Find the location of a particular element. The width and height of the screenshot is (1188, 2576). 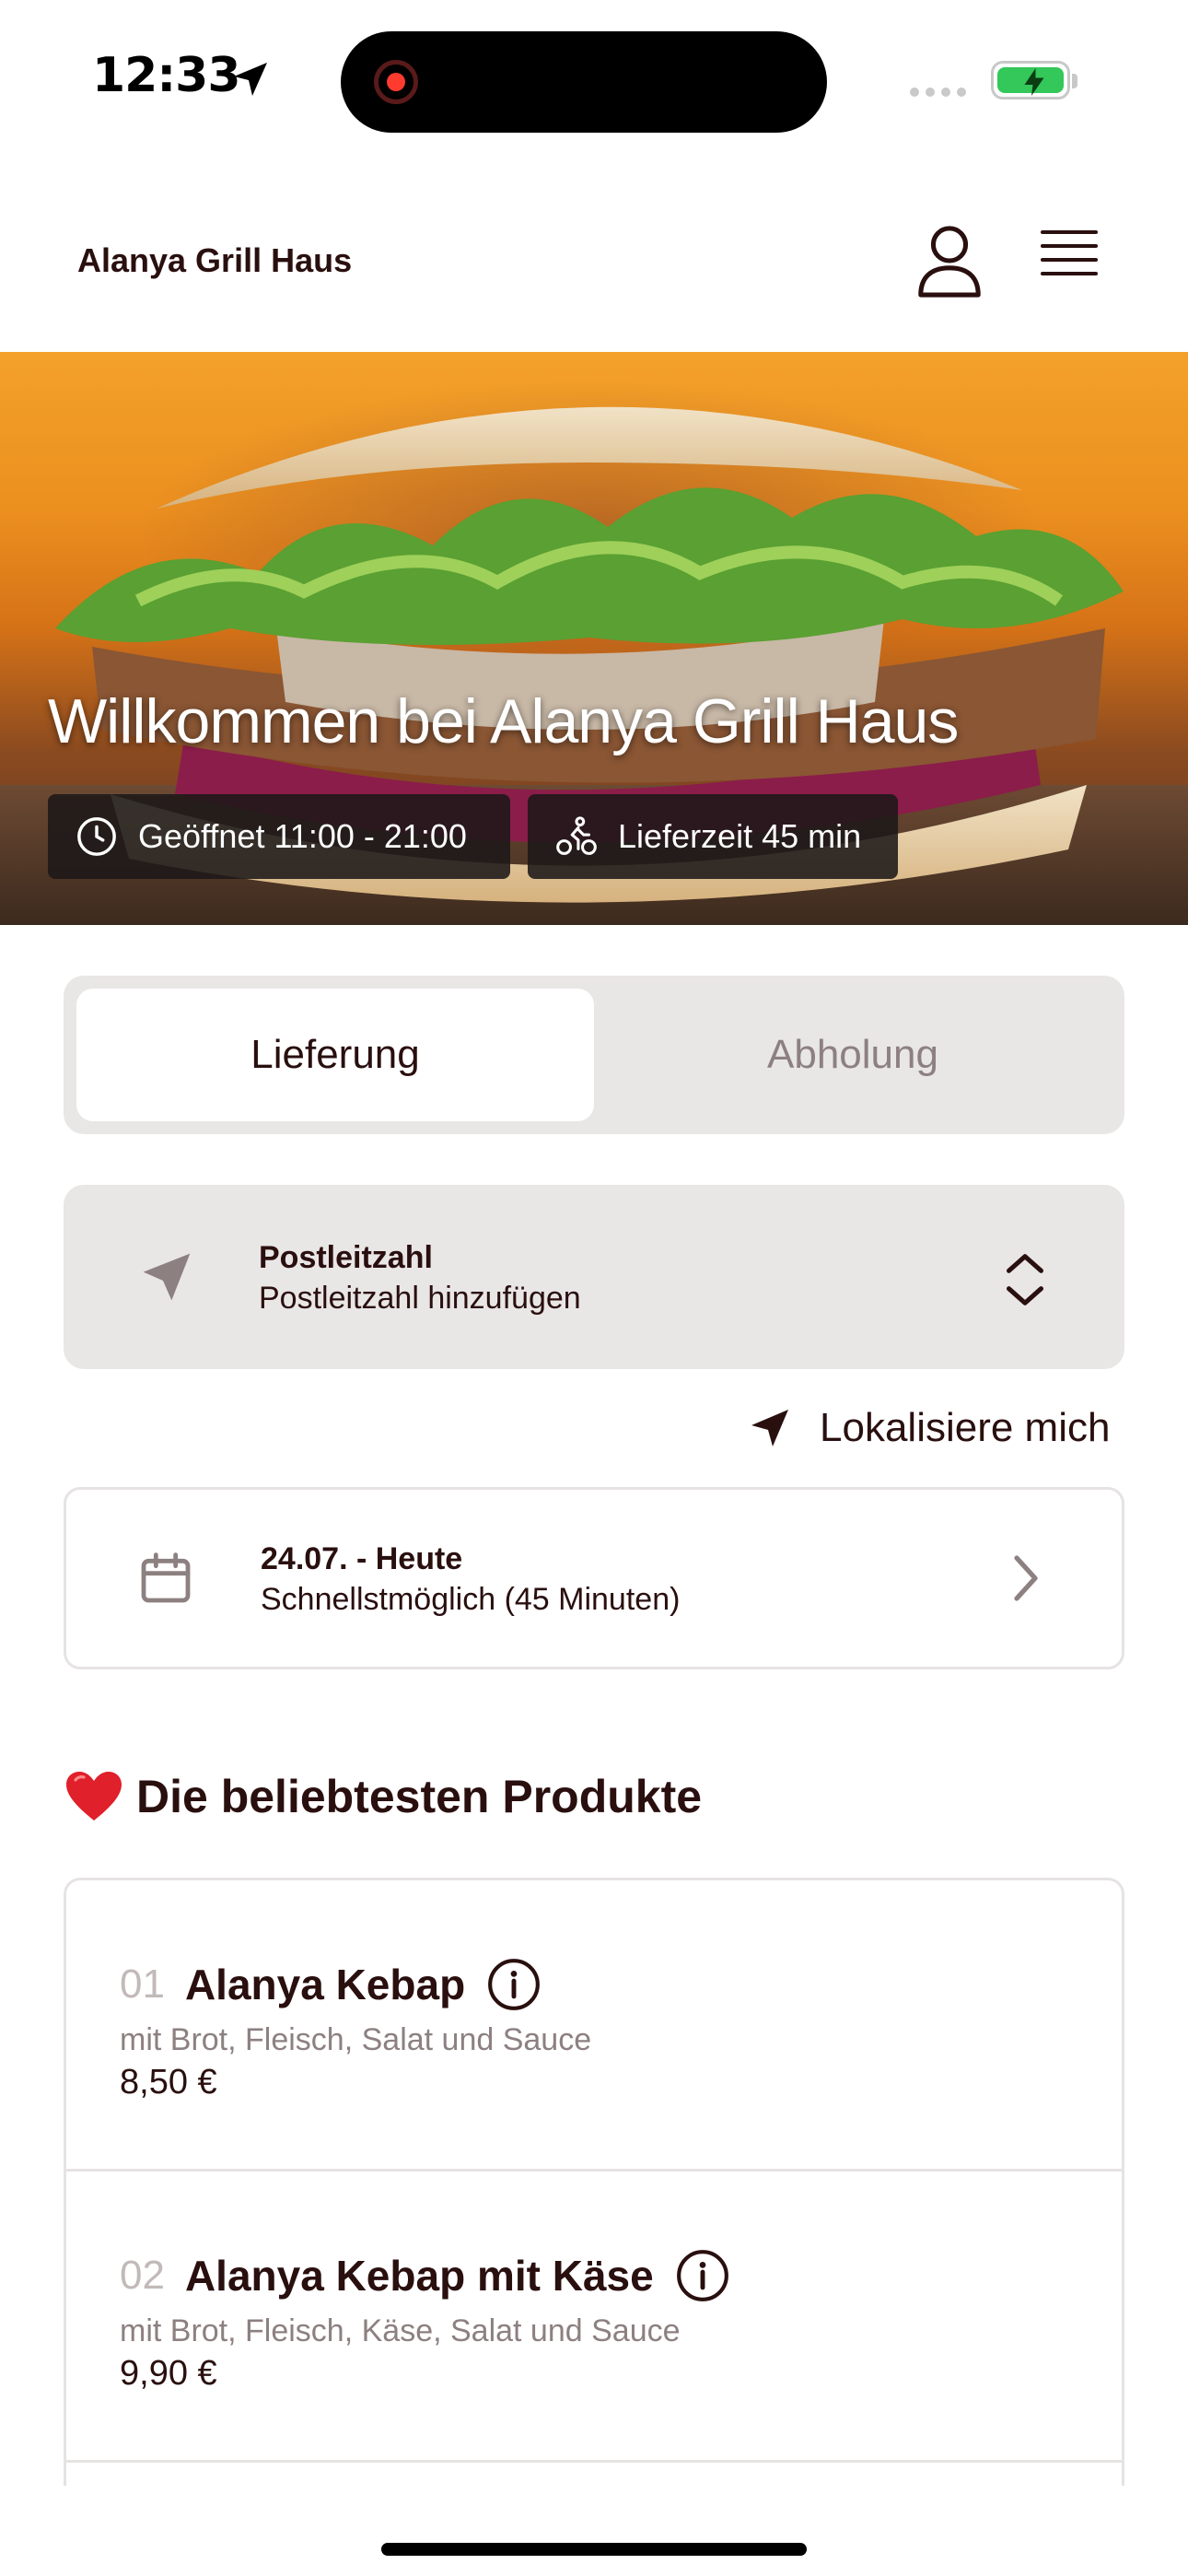

locate-me-button: Lokalisiere mich is located at coordinates (937, 1428).